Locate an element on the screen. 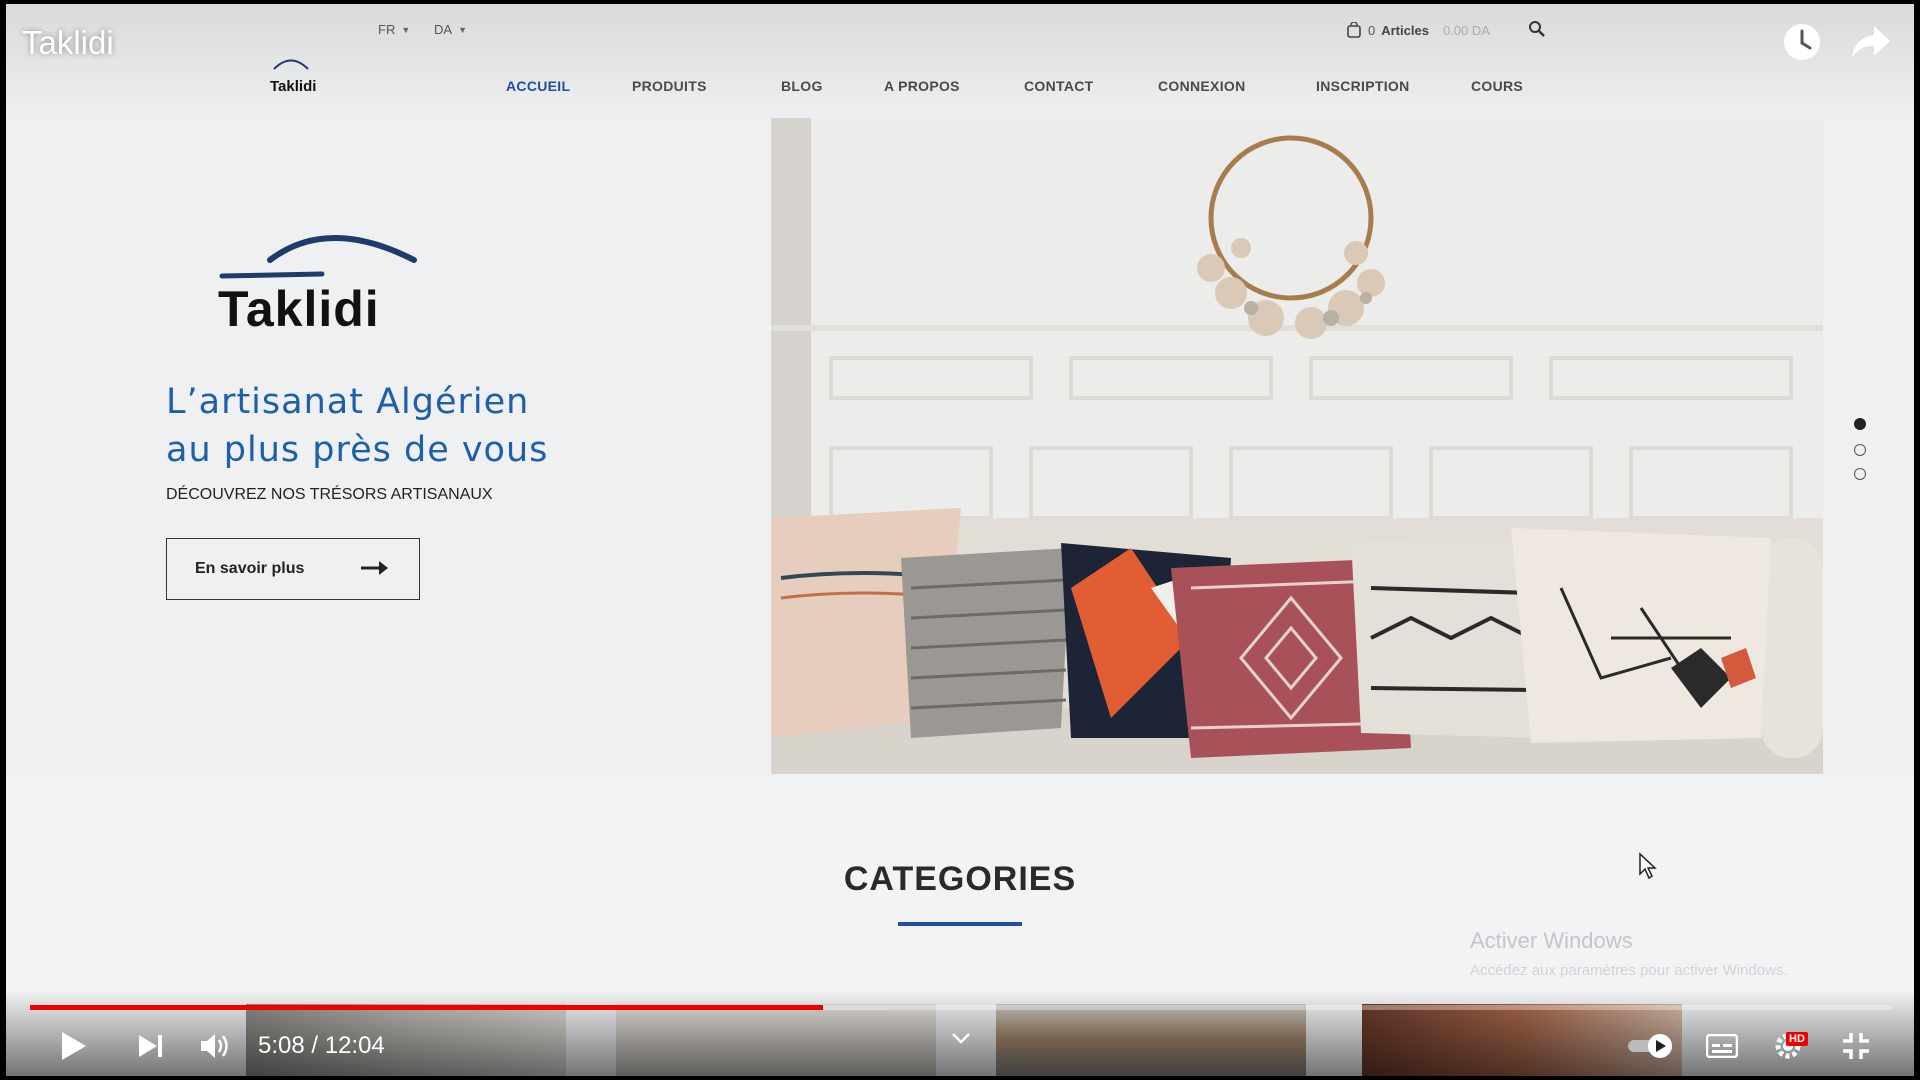 This screenshot has width=1920, height=1080. cart-icon is located at coordinates (1354, 30).